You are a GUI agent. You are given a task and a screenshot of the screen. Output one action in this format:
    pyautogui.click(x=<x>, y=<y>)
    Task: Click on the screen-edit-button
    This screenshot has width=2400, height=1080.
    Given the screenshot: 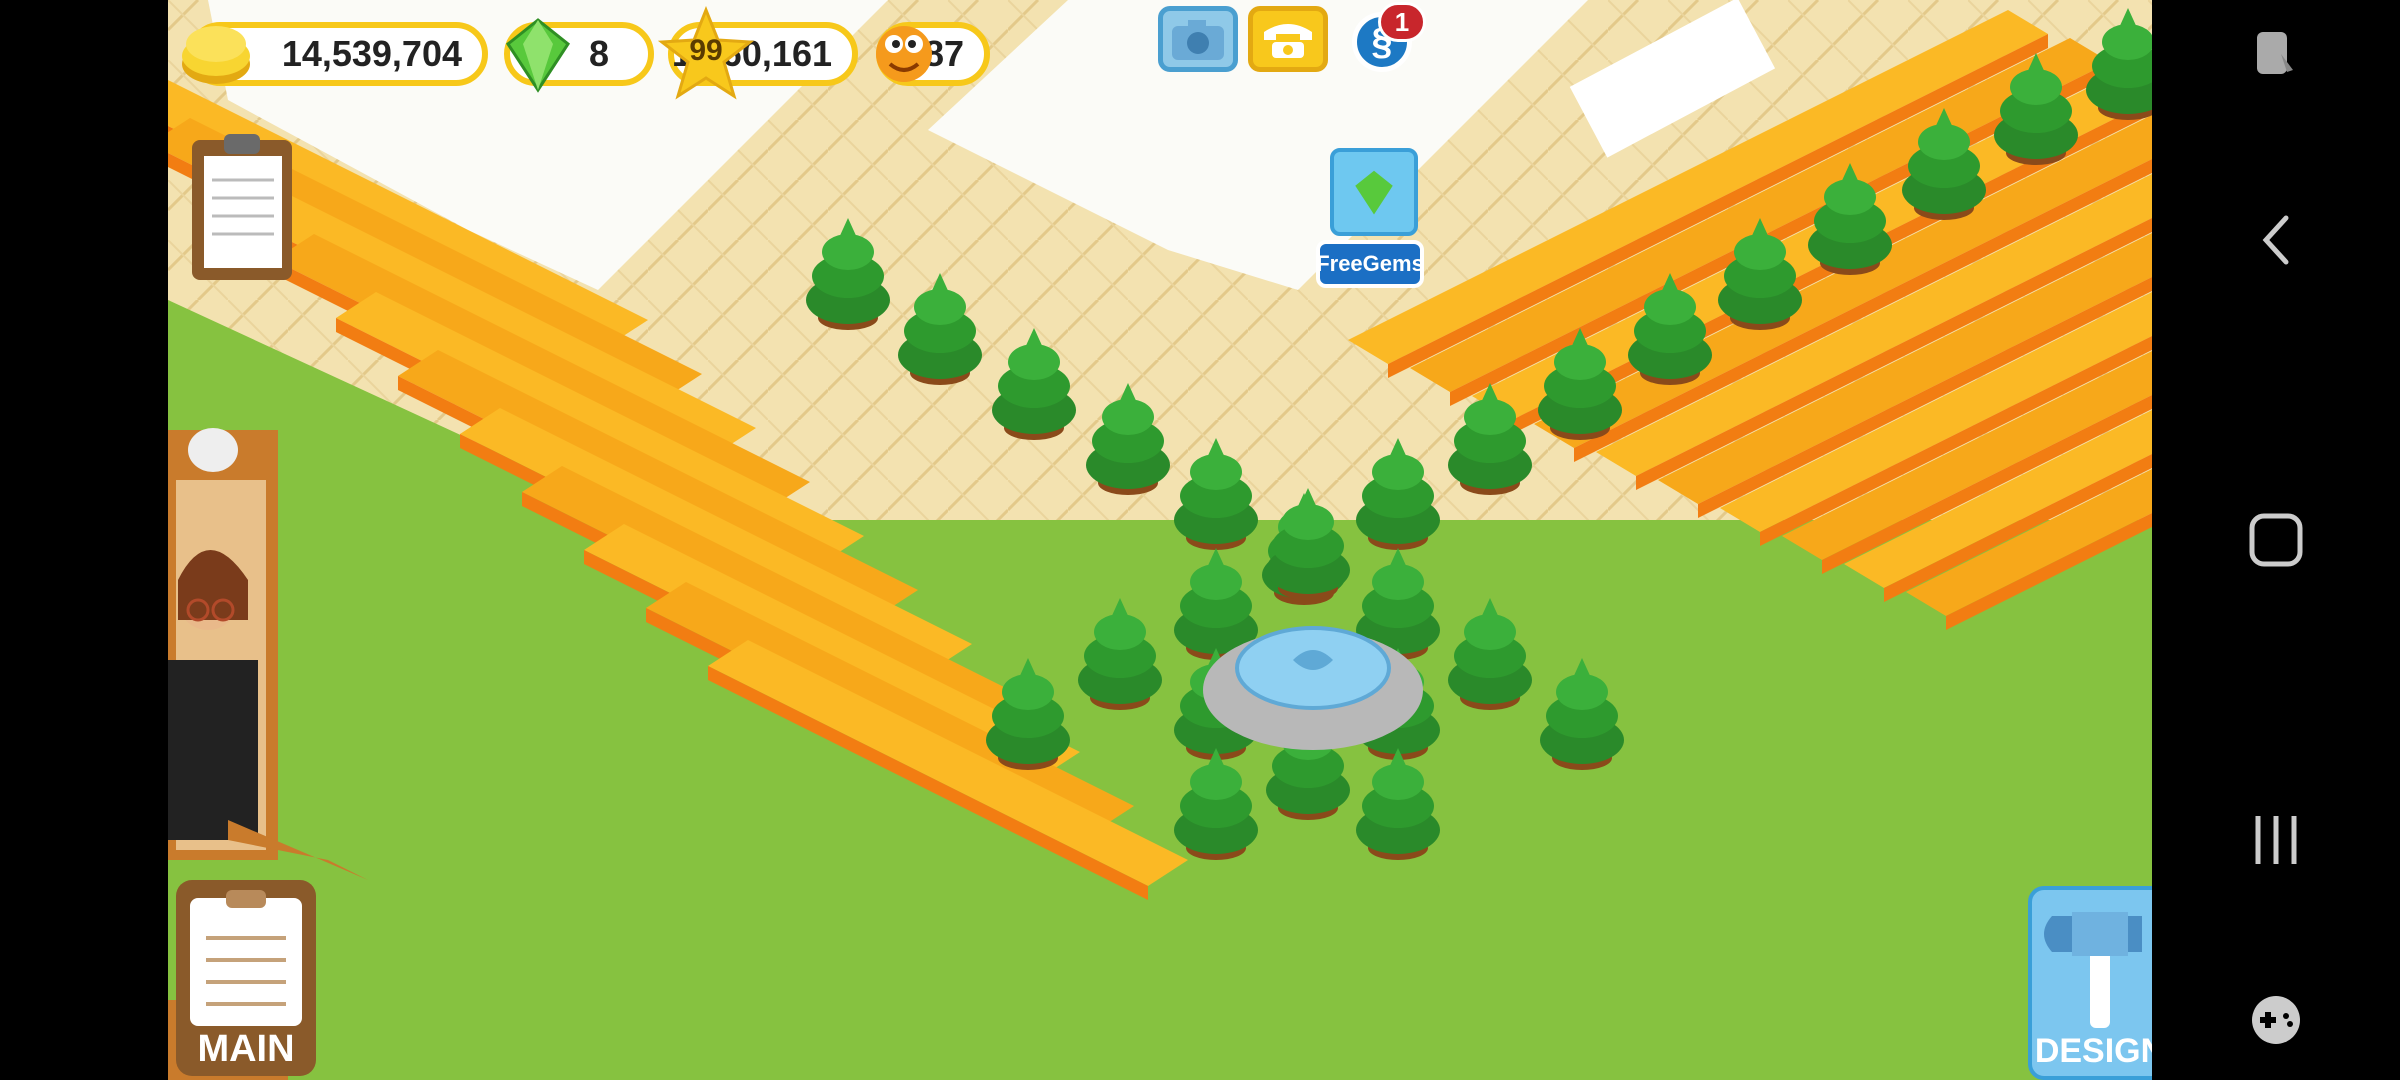 What is the action you would take?
    pyautogui.click(x=2276, y=56)
    